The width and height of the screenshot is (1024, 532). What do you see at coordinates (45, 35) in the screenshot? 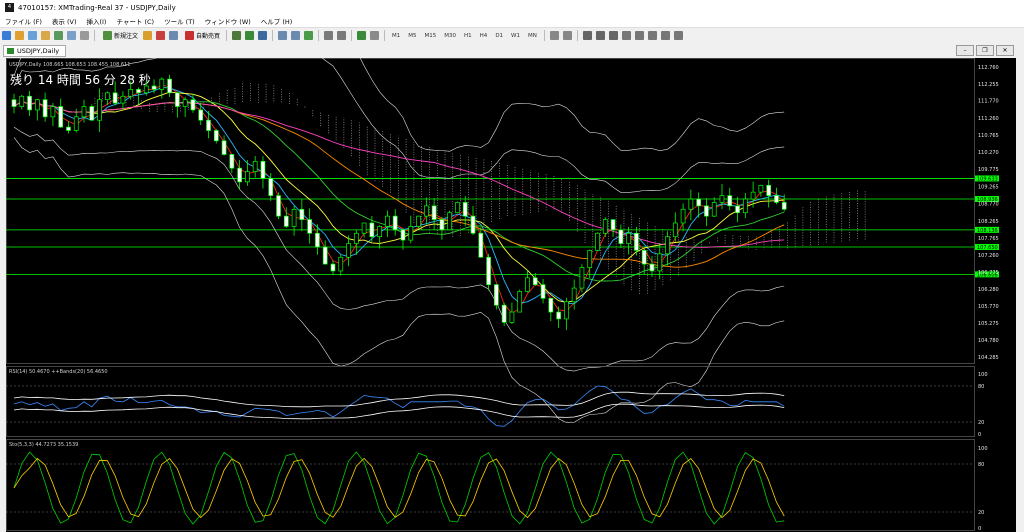
I see `data-window-icon` at bounding box center [45, 35].